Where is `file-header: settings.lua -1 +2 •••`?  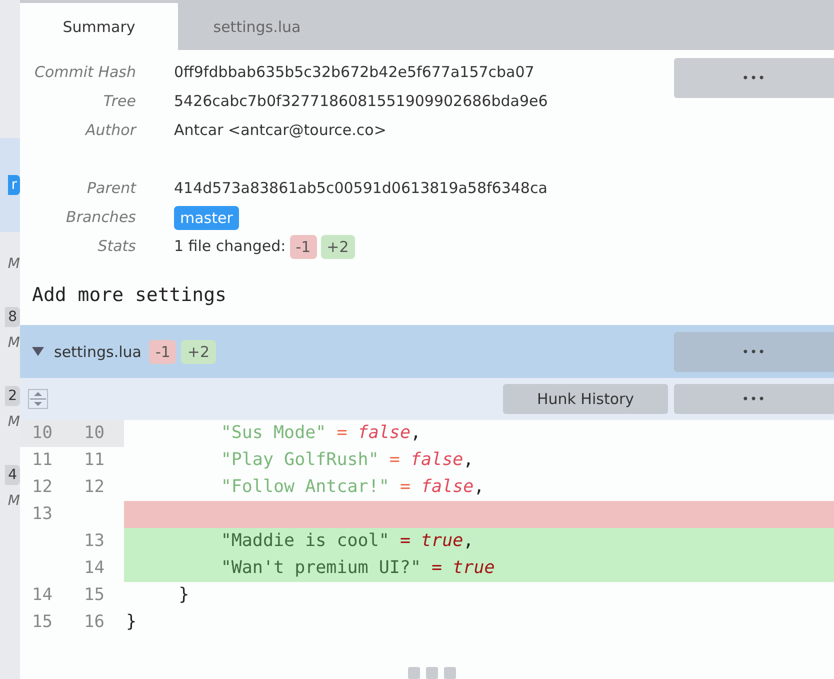
file-header: settings.lua -1 +2 ••• is located at coordinates (427, 351).